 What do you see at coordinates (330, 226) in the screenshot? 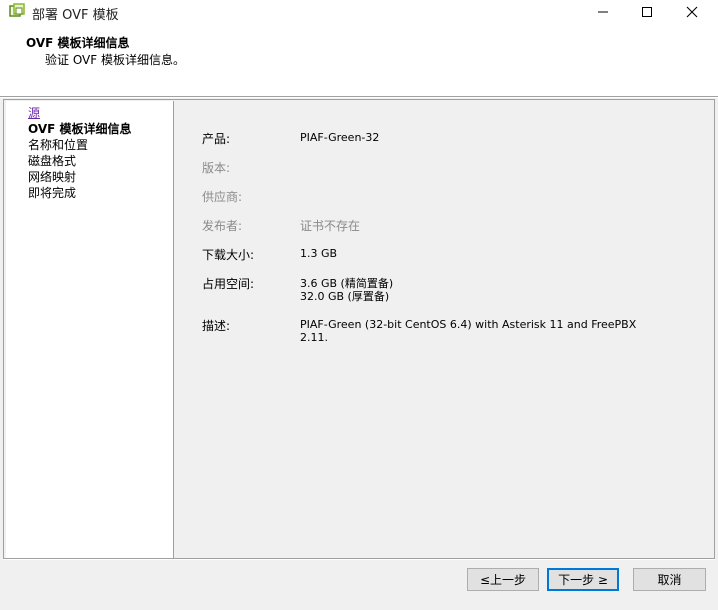
I see `publisher-value: 证书不存在` at bounding box center [330, 226].